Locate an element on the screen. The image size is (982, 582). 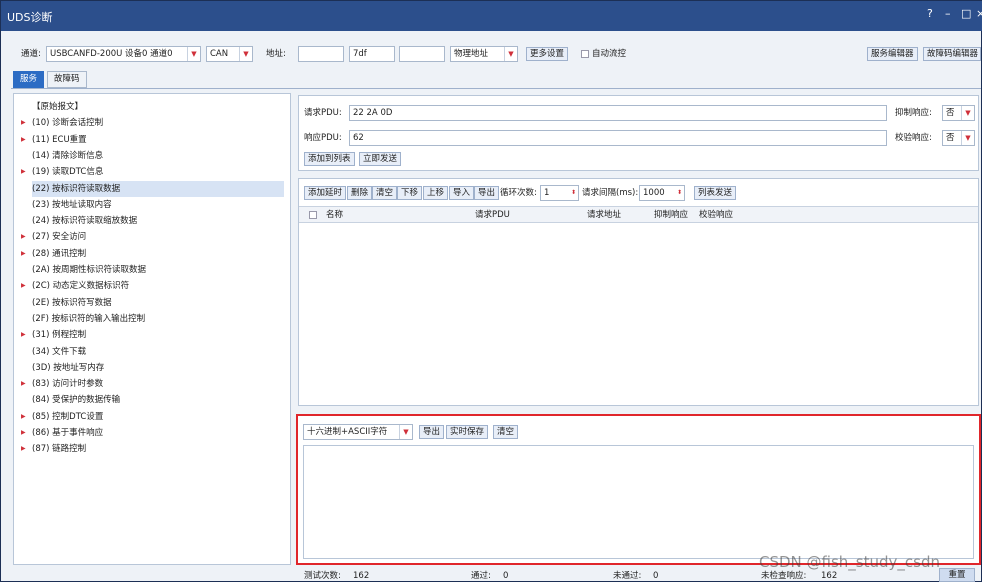
column-name: 名称 is located at coordinates (335, 215).